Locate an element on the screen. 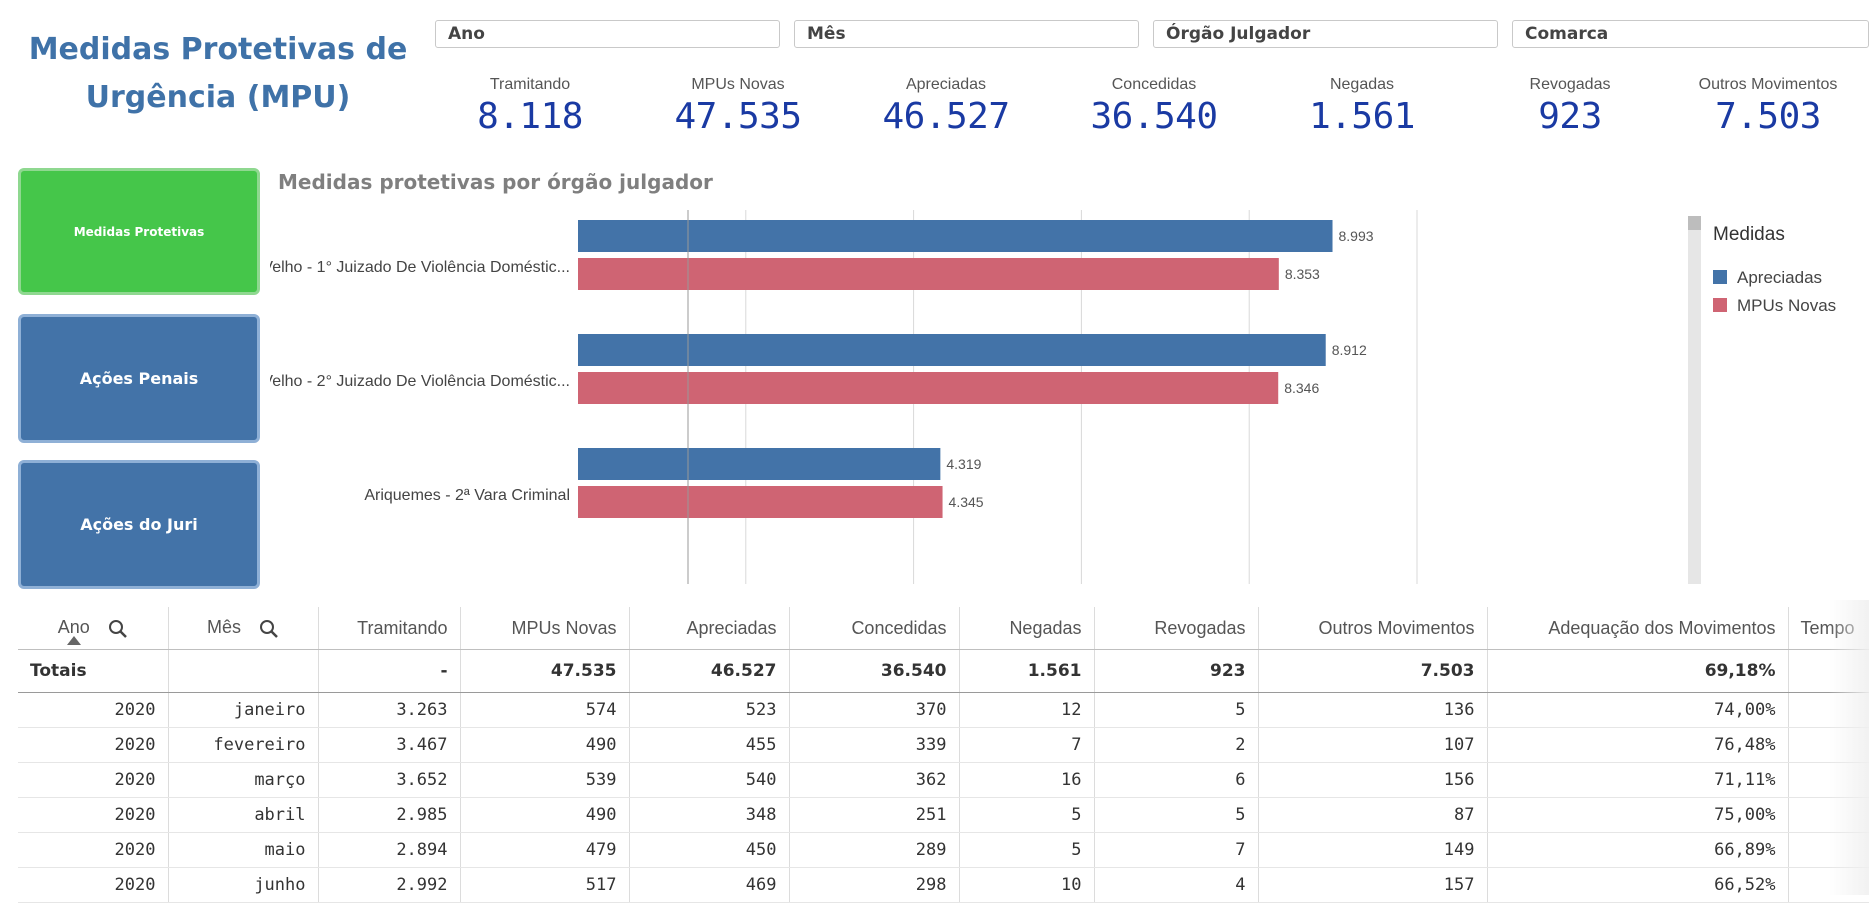 The width and height of the screenshot is (1869, 903). table-cell: 74,00% is located at coordinates (1638, 710).